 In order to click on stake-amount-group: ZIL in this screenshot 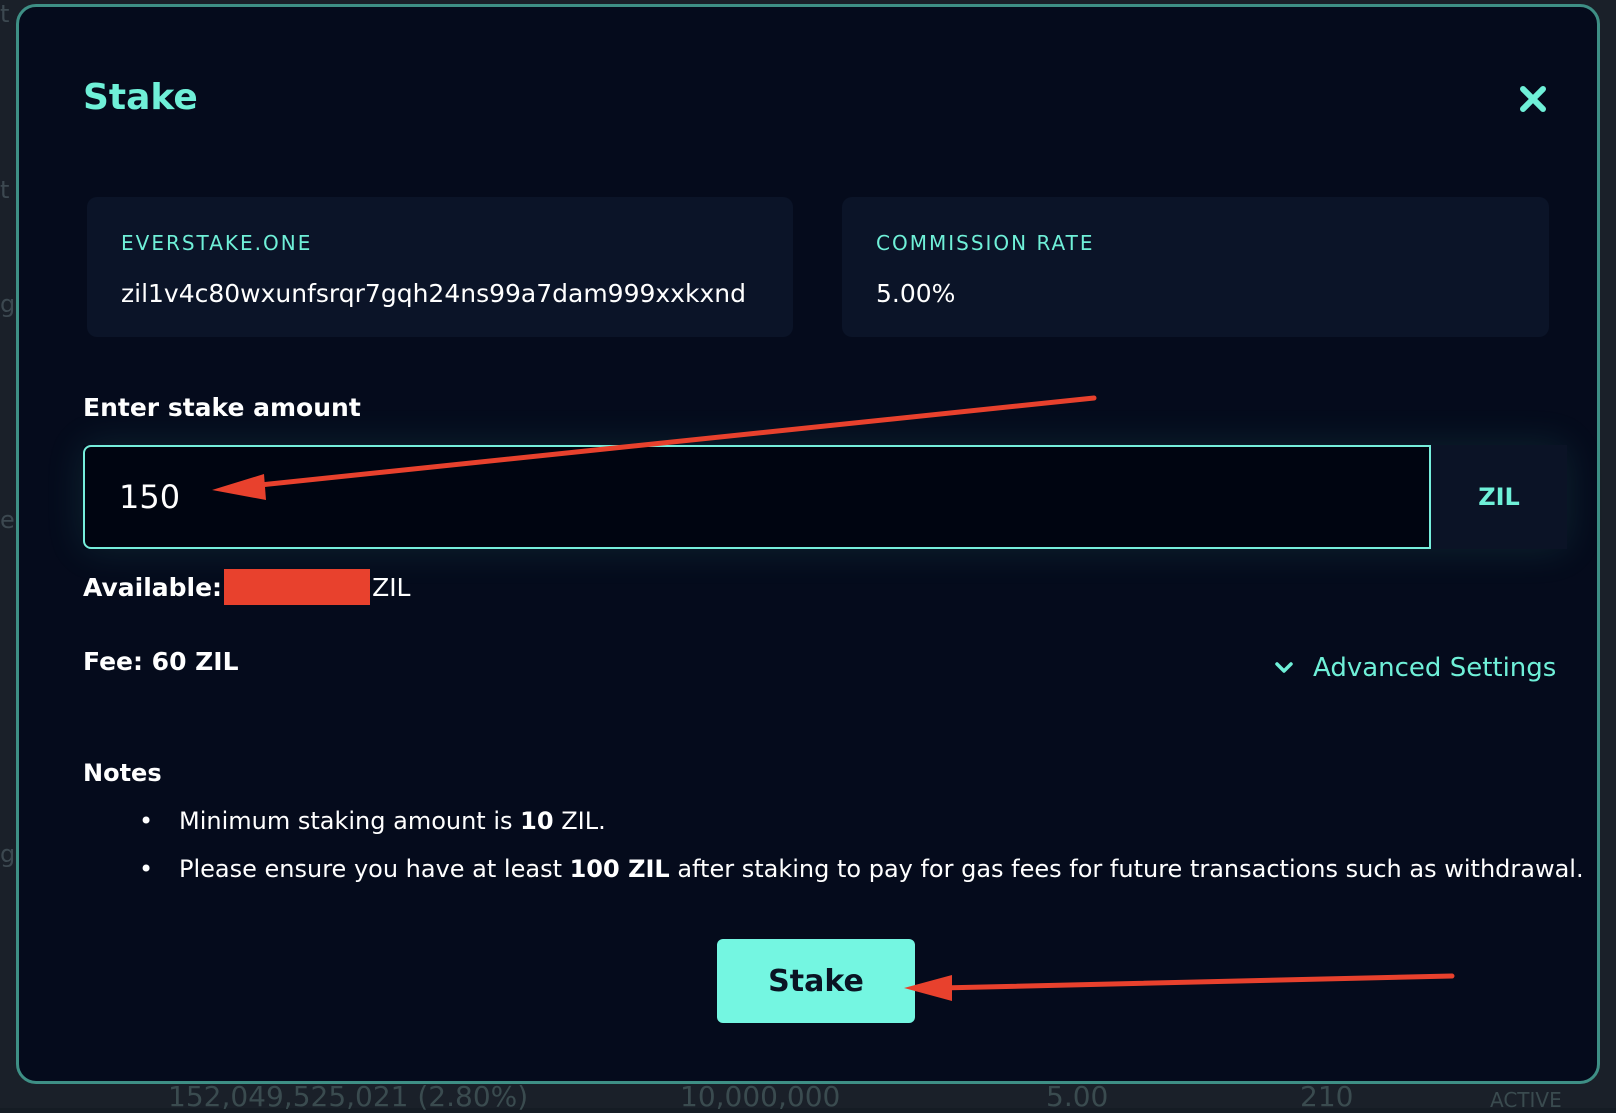, I will do `click(825, 497)`.